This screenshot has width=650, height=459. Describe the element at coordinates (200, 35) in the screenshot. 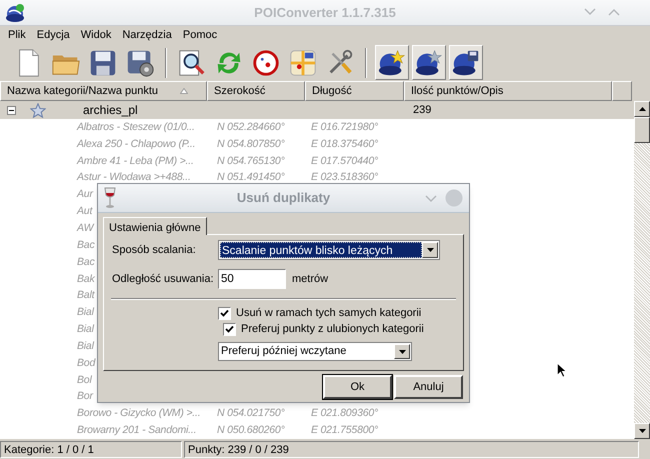

I see `menu-item: Pomoc` at that location.